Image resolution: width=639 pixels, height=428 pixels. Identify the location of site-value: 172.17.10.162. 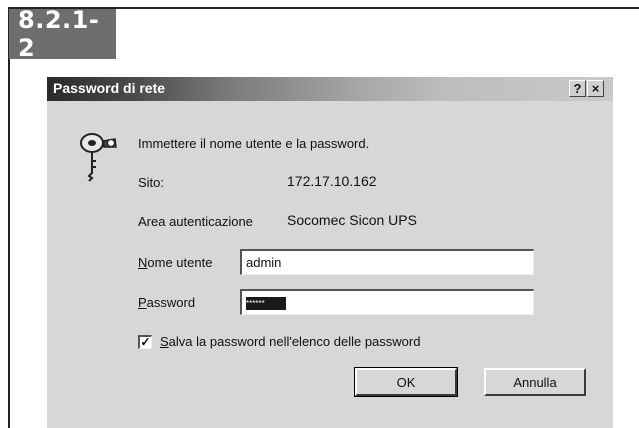
(332, 181).